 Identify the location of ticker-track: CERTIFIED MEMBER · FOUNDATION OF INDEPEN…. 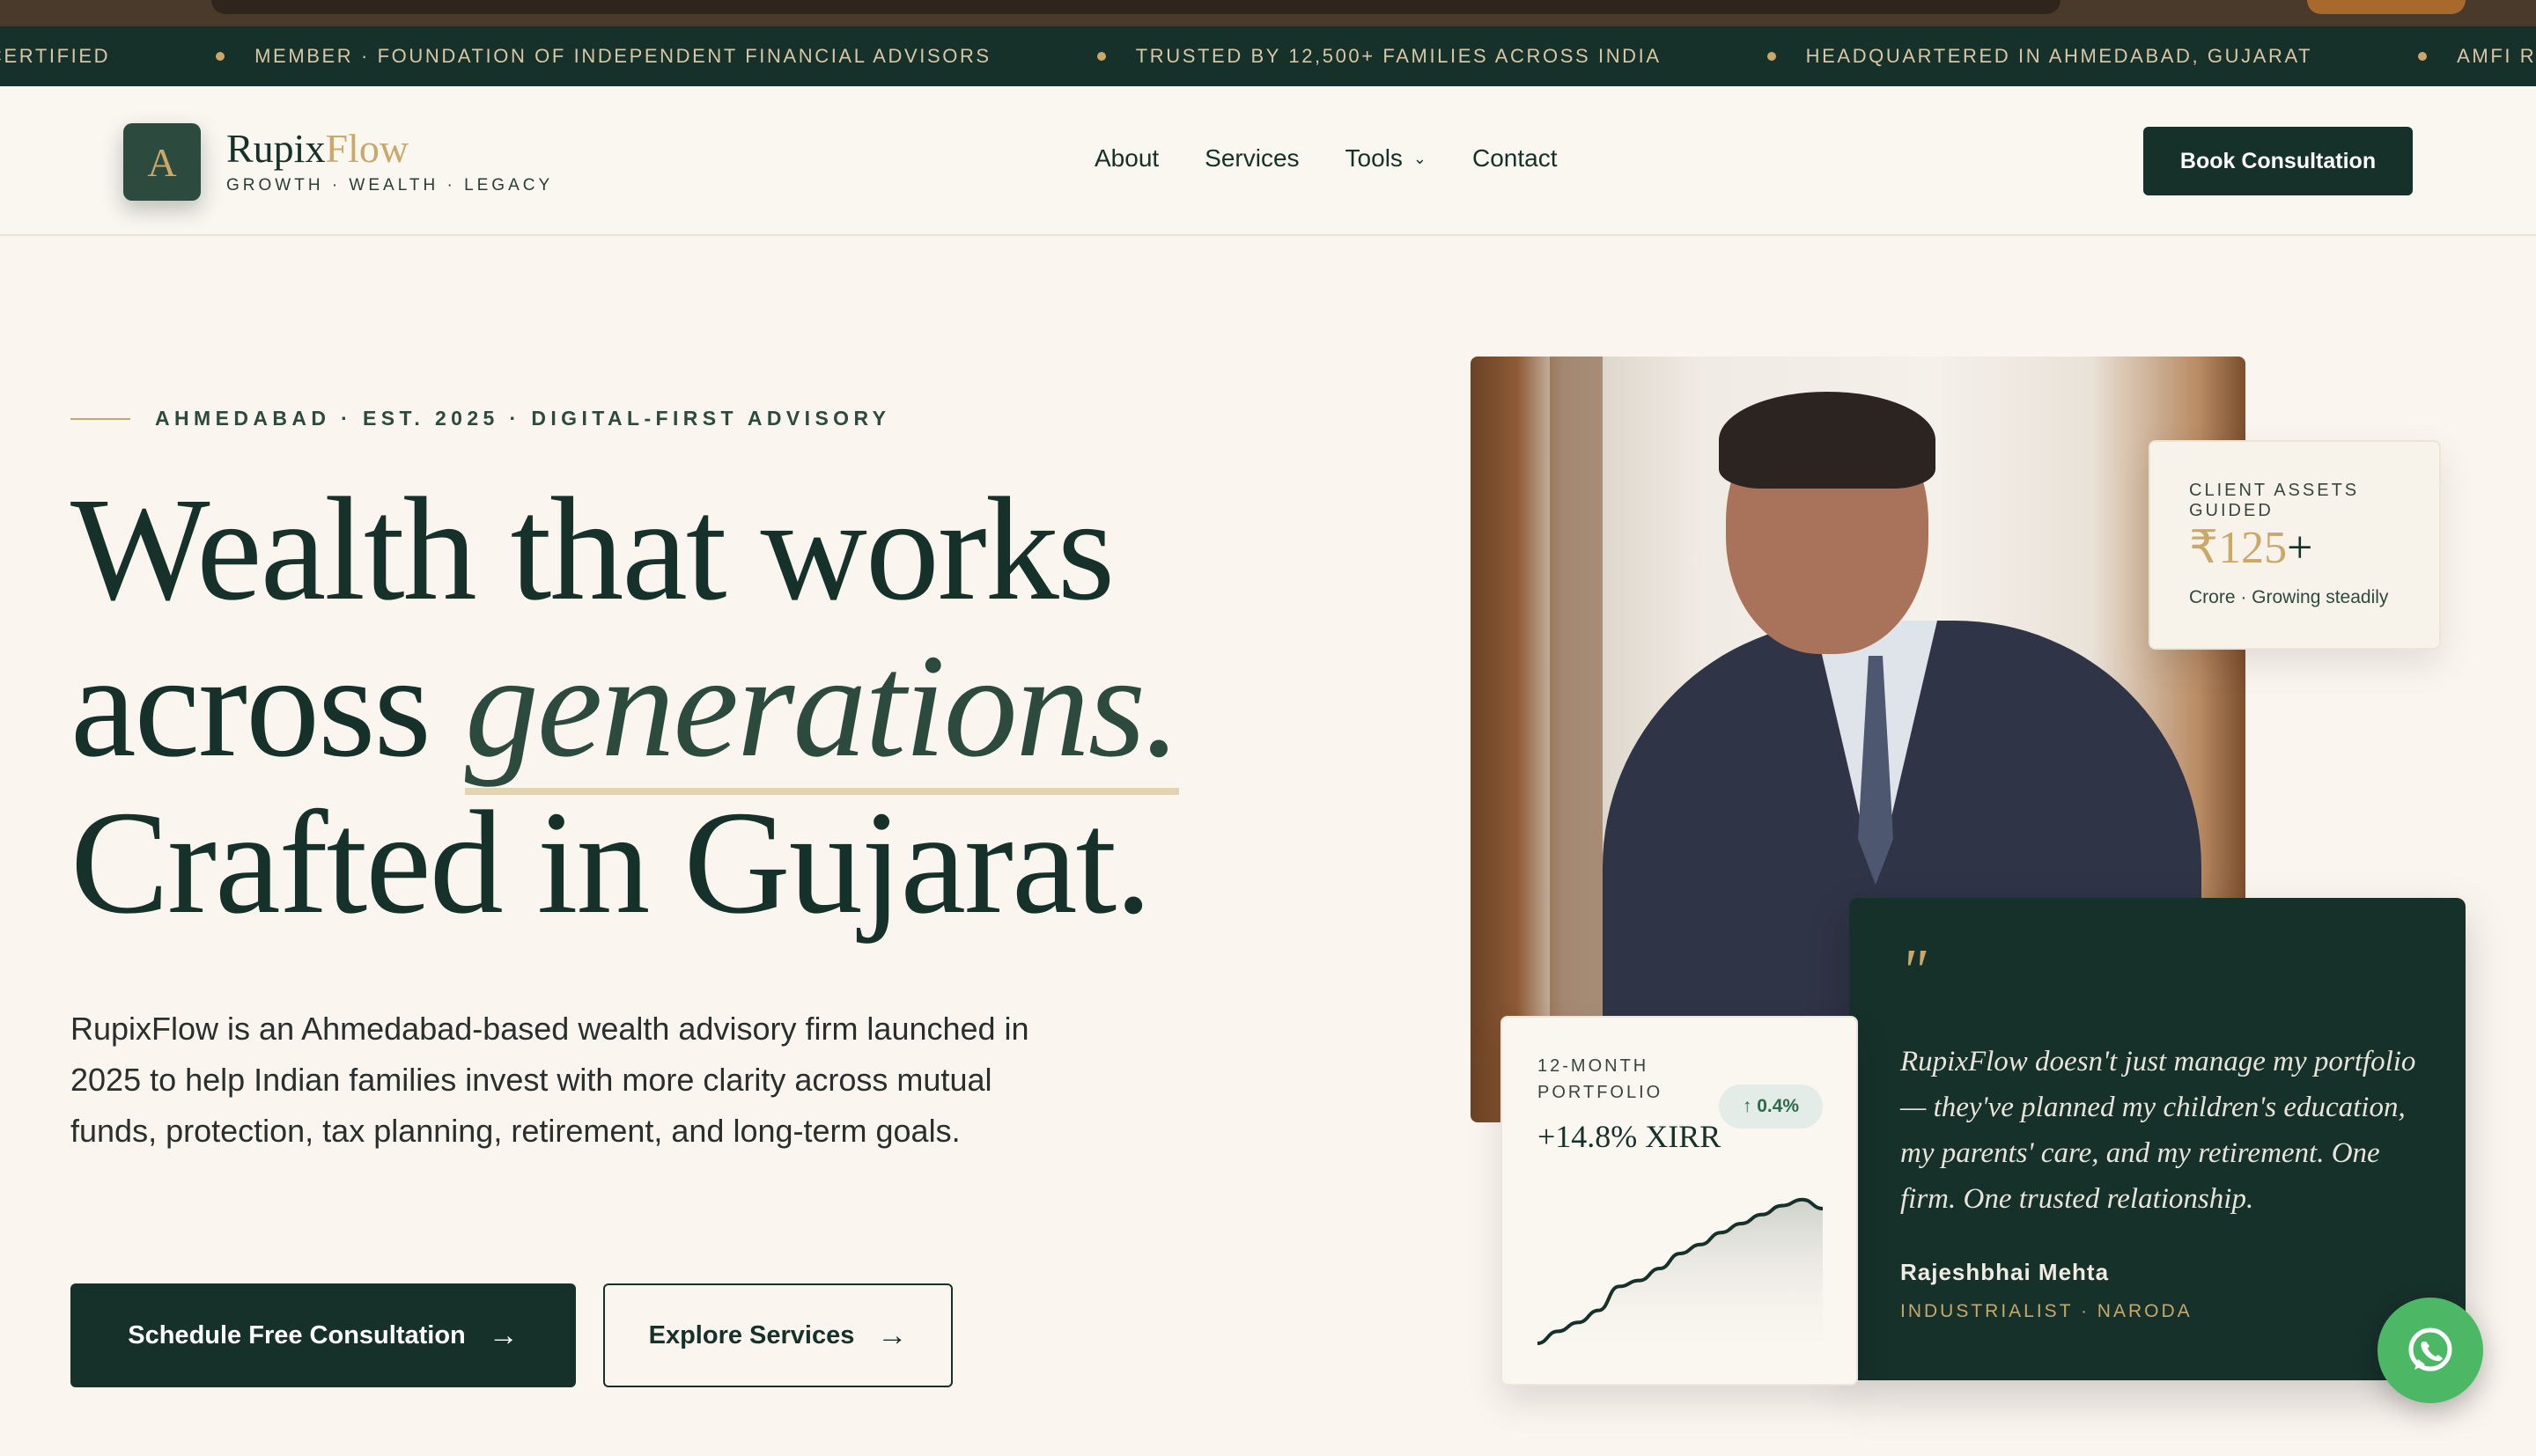
(1268, 56).